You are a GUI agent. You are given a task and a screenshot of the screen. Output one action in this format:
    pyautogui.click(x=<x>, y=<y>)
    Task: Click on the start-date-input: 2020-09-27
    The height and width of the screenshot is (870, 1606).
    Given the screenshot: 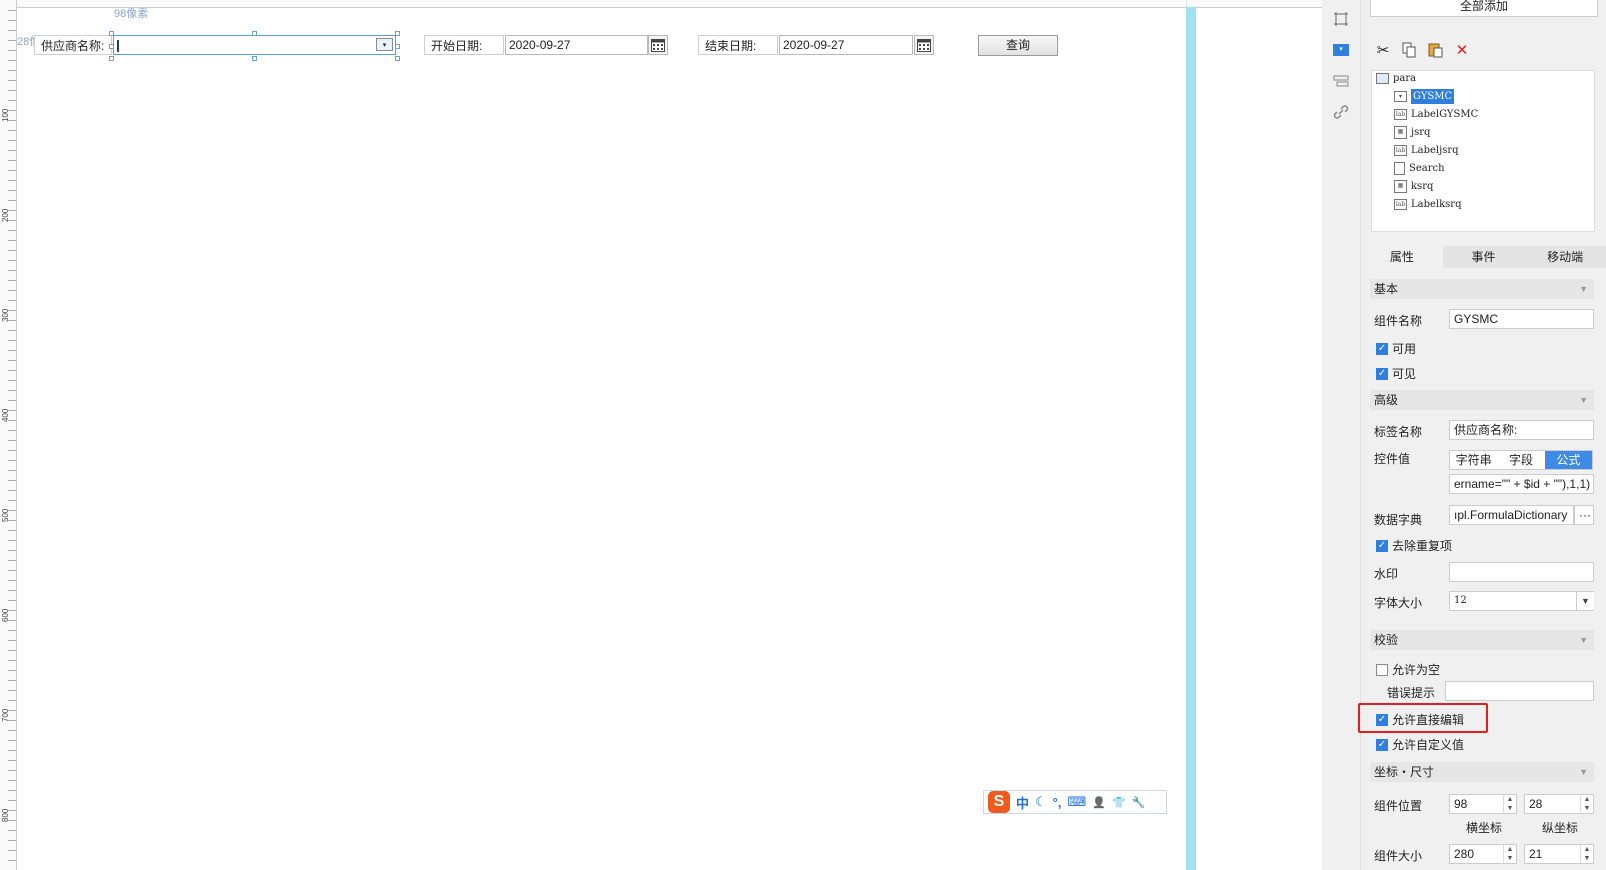 What is the action you would take?
    pyautogui.click(x=576, y=45)
    